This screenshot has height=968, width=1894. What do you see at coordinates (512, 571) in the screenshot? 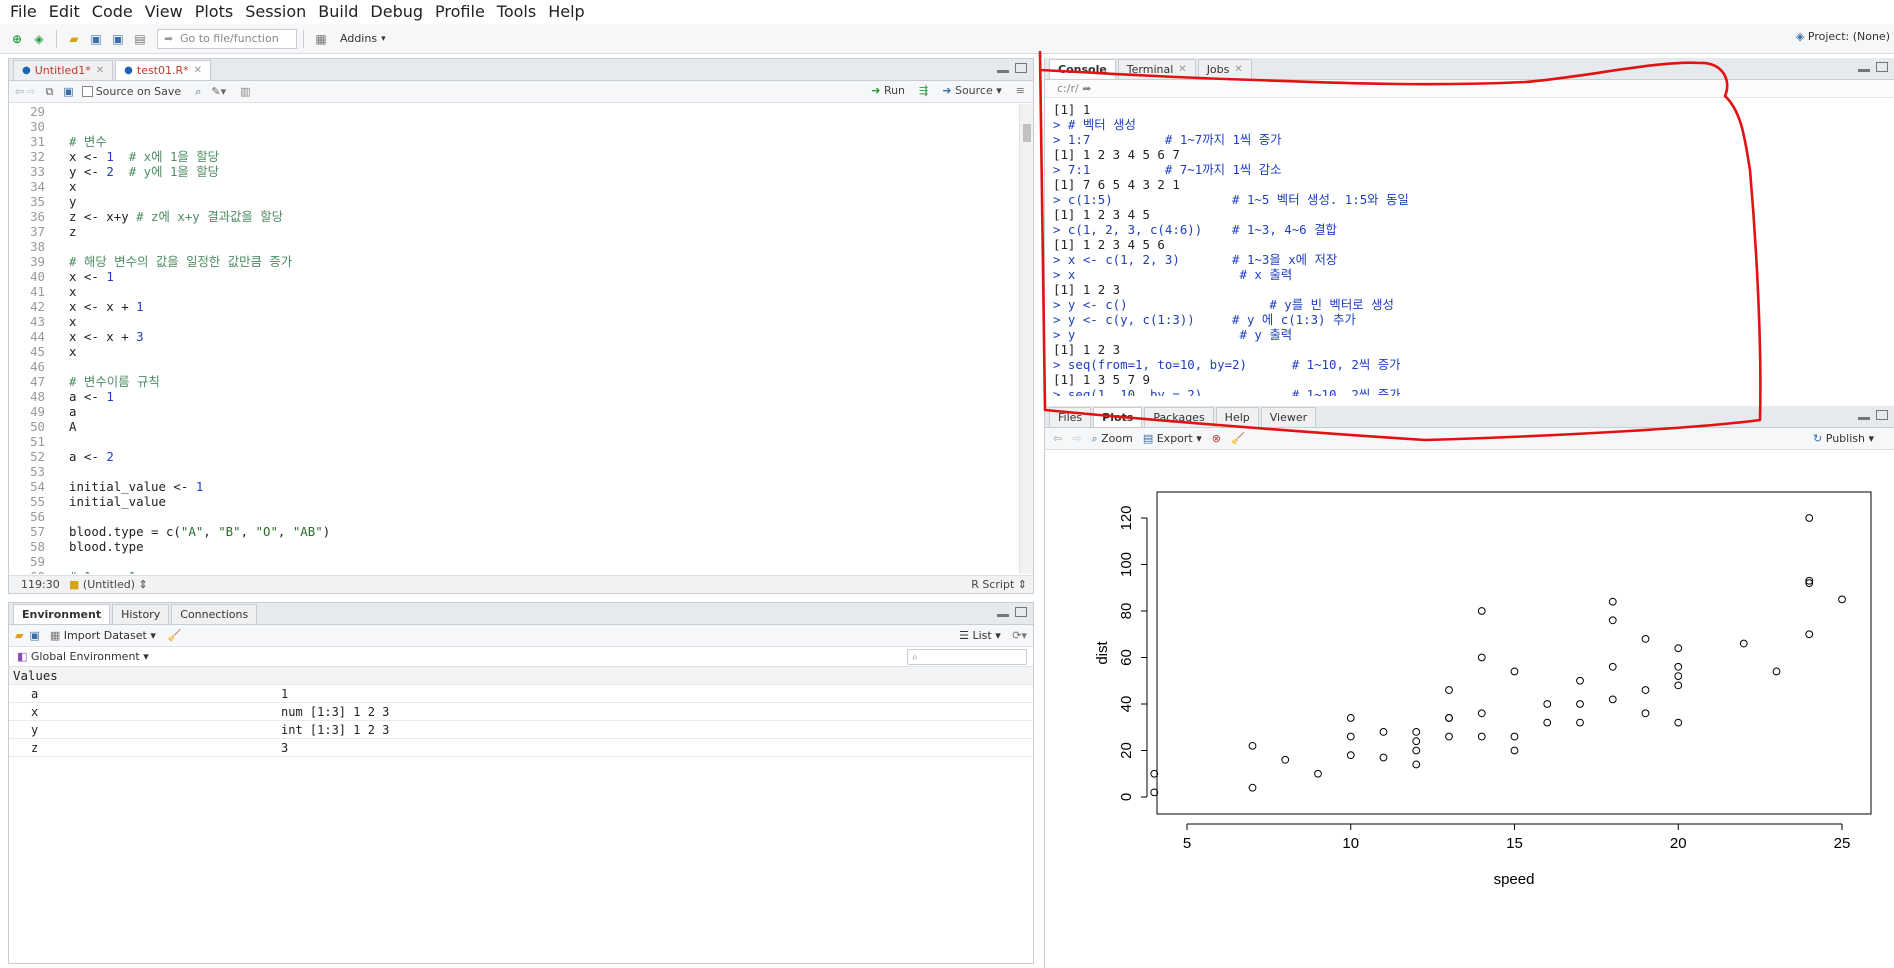
I see `code-line: 60# 1a <- 1` at bounding box center [512, 571].